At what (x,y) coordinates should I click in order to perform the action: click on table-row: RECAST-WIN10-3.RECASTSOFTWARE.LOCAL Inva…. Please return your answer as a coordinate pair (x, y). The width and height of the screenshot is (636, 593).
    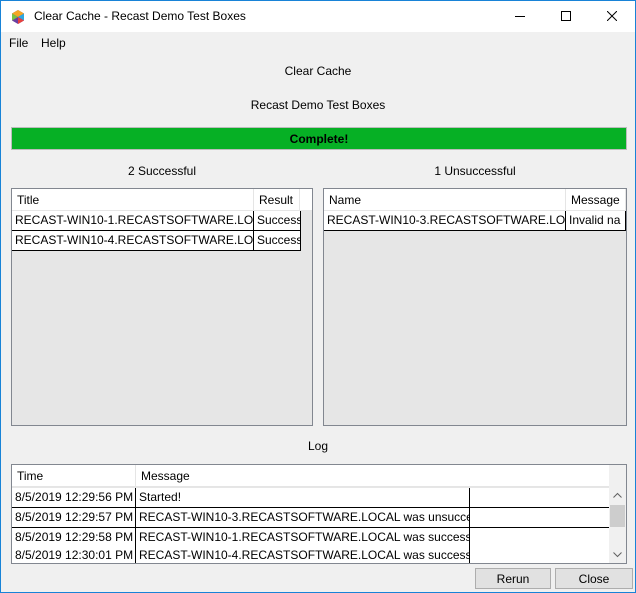
    Looking at the image, I should click on (475, 221).